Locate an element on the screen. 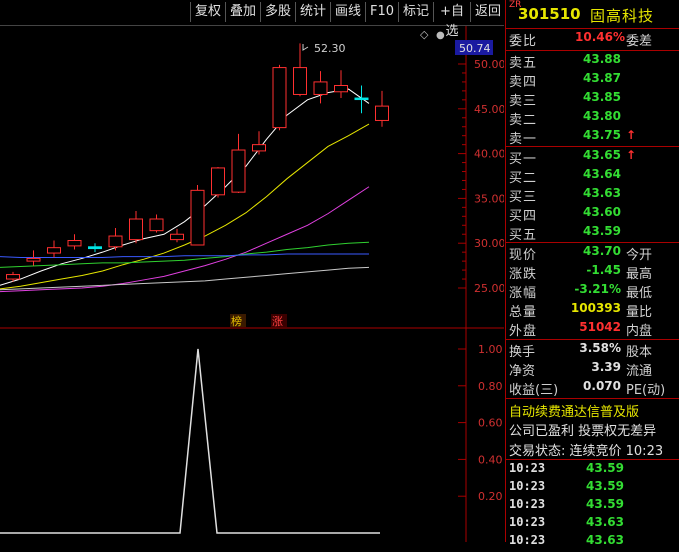  ticker-1: 自动续费通达信普及版 is located at coordinates (574, 410).